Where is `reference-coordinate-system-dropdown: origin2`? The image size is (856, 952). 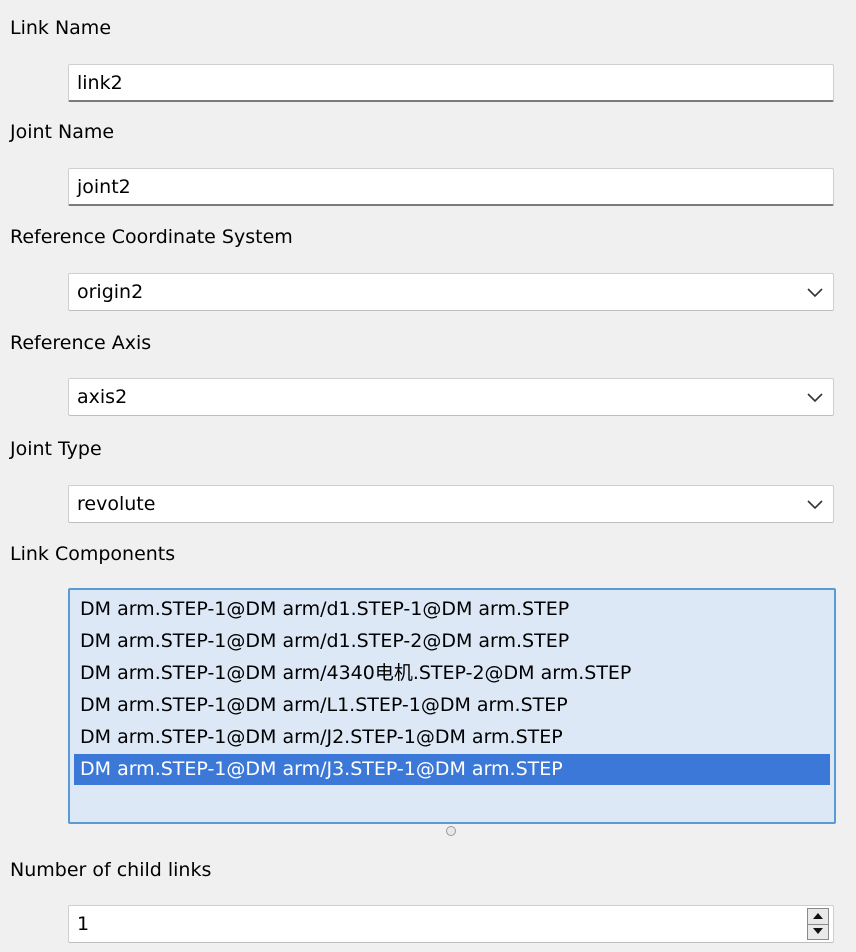 reference-coordinate-system-dropdown: origin2 is located at coordinates (451, 292).